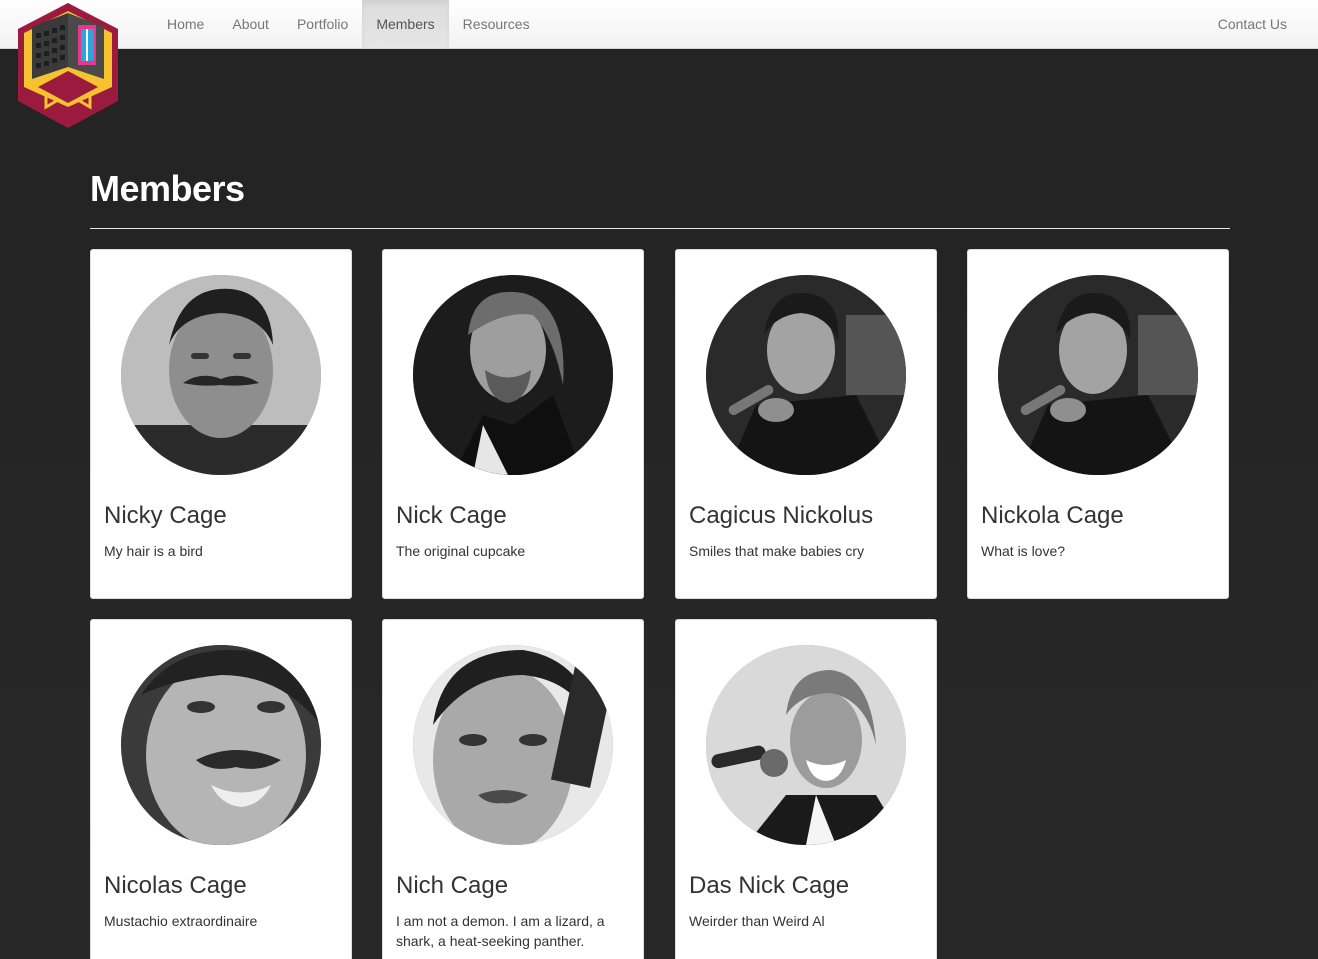  What do you see at coordinates (1052, 515) in the screenshot?
I see `member-name: Nickola Cage` at bounding box center [1052, 515].